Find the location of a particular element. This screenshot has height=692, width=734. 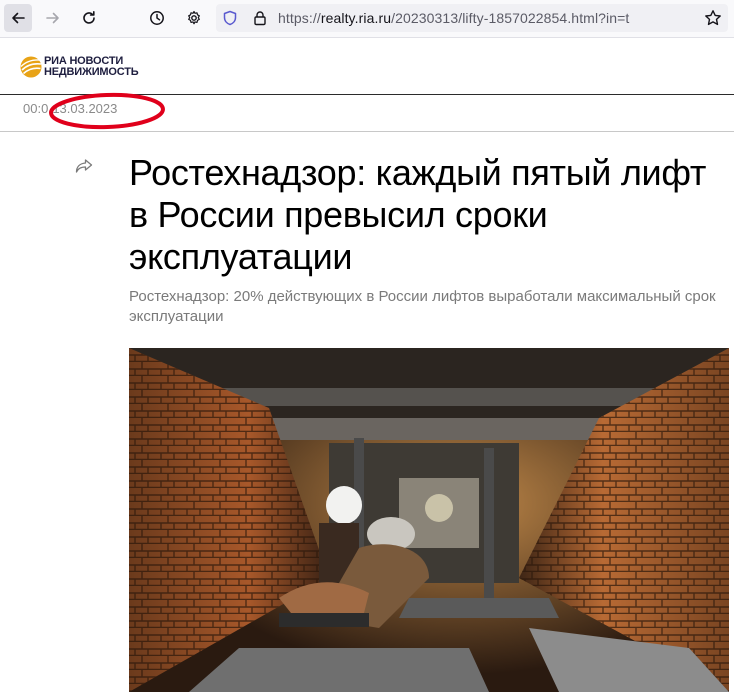

site-header: РИА НОВОСТИ НЕДВИЖИМОСТЬ is located at coordinates (367, 66).